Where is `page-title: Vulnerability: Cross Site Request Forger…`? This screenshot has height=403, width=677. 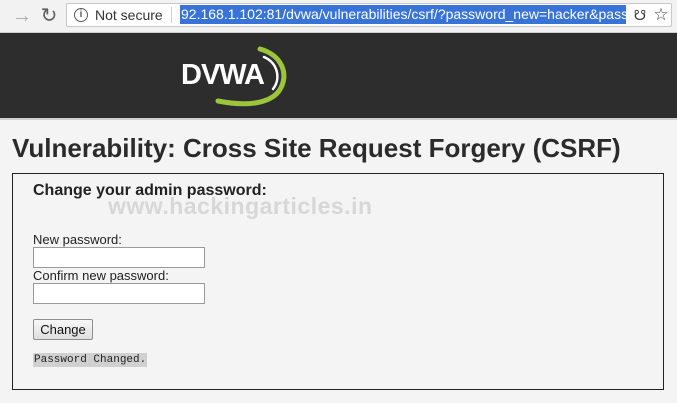 page-title: Vulnerability: Cross Site Request Forger… is located at coordinates (316, 148).